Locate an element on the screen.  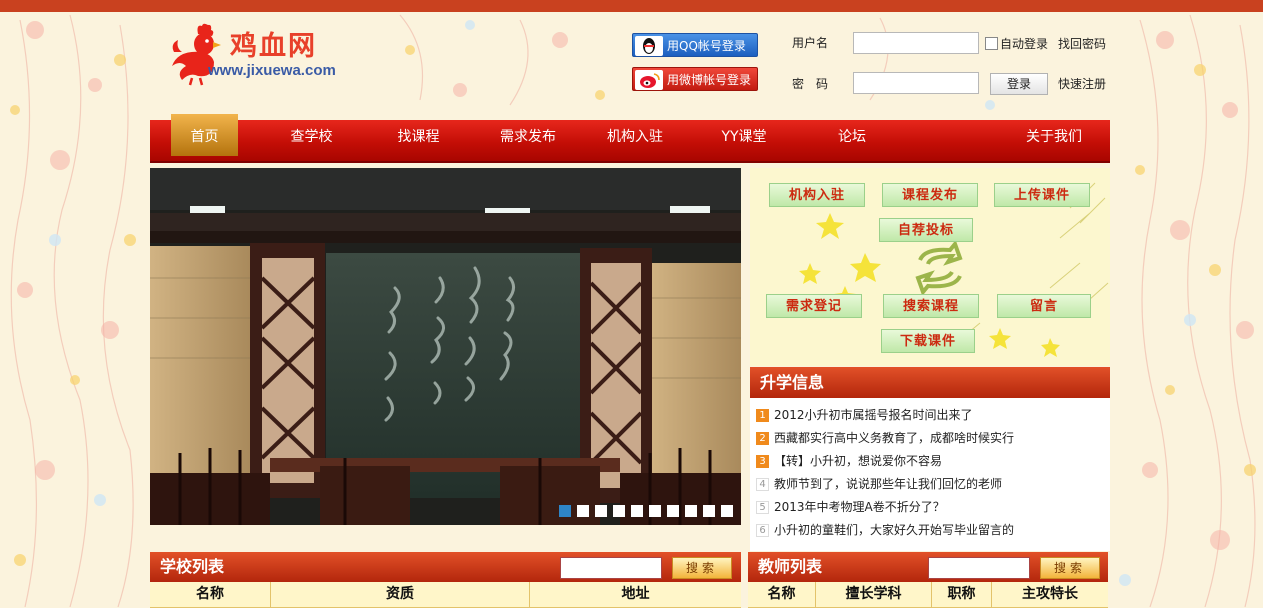
weibo-icon is located at coordinates (649, 80).